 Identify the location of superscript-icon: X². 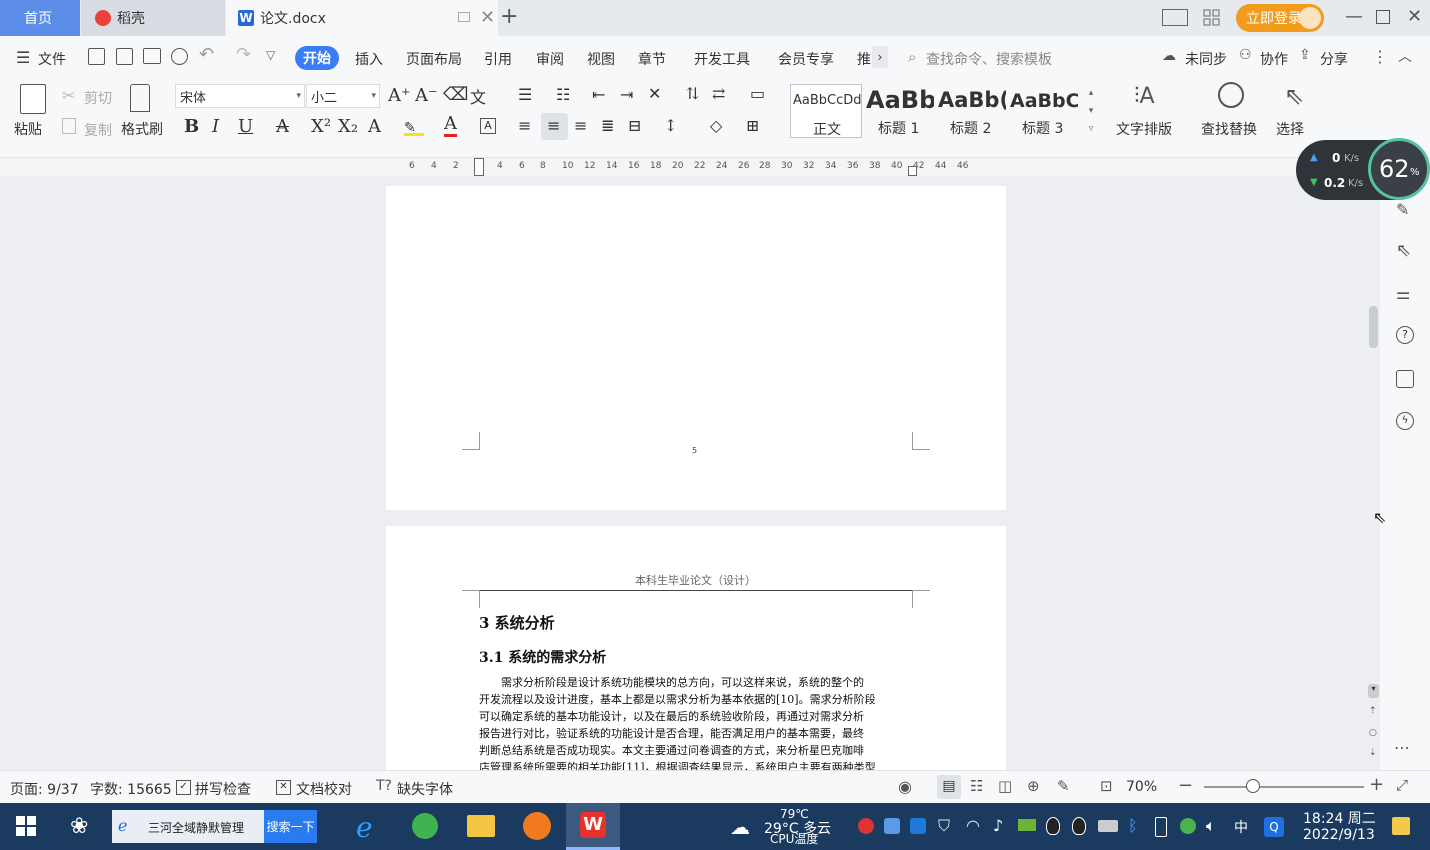
(321, 126).